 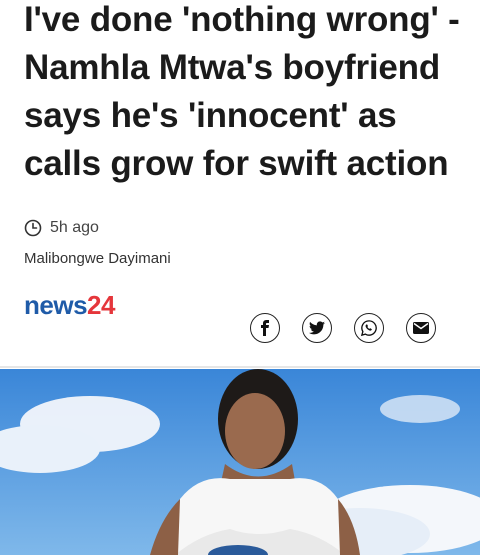 I want to click on author-name: Malibongwe Dayimani, so click(x=97, y=258).